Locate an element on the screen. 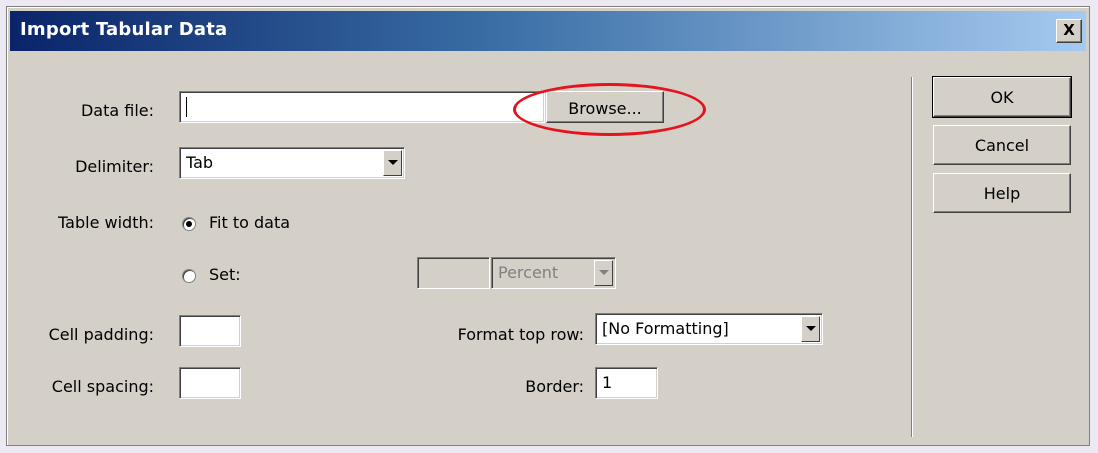 The width and height of the screenshot is (1098, 453). border-label: Border: is located at coordinates (554, 386).